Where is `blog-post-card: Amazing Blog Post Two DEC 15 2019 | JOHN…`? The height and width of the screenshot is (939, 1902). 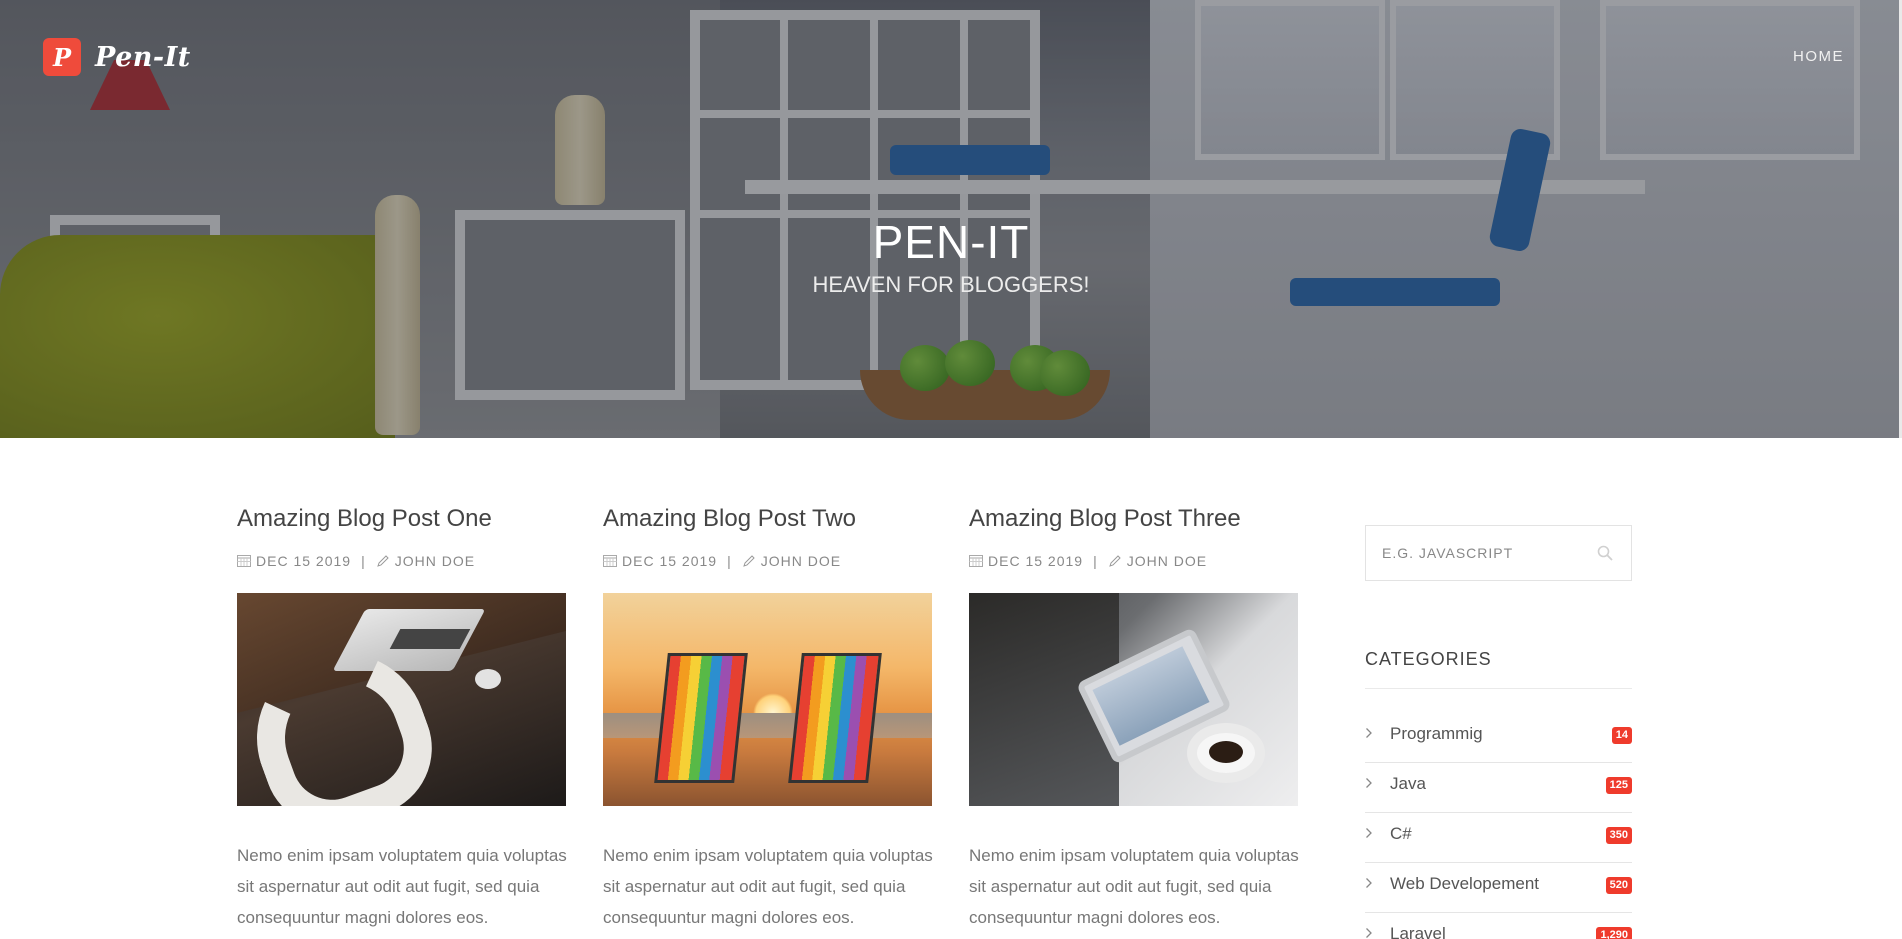 blog-post-card: Amazing Blog Post Two DEC 15 2019 | JOHN… is located at coordinates (768, 719).